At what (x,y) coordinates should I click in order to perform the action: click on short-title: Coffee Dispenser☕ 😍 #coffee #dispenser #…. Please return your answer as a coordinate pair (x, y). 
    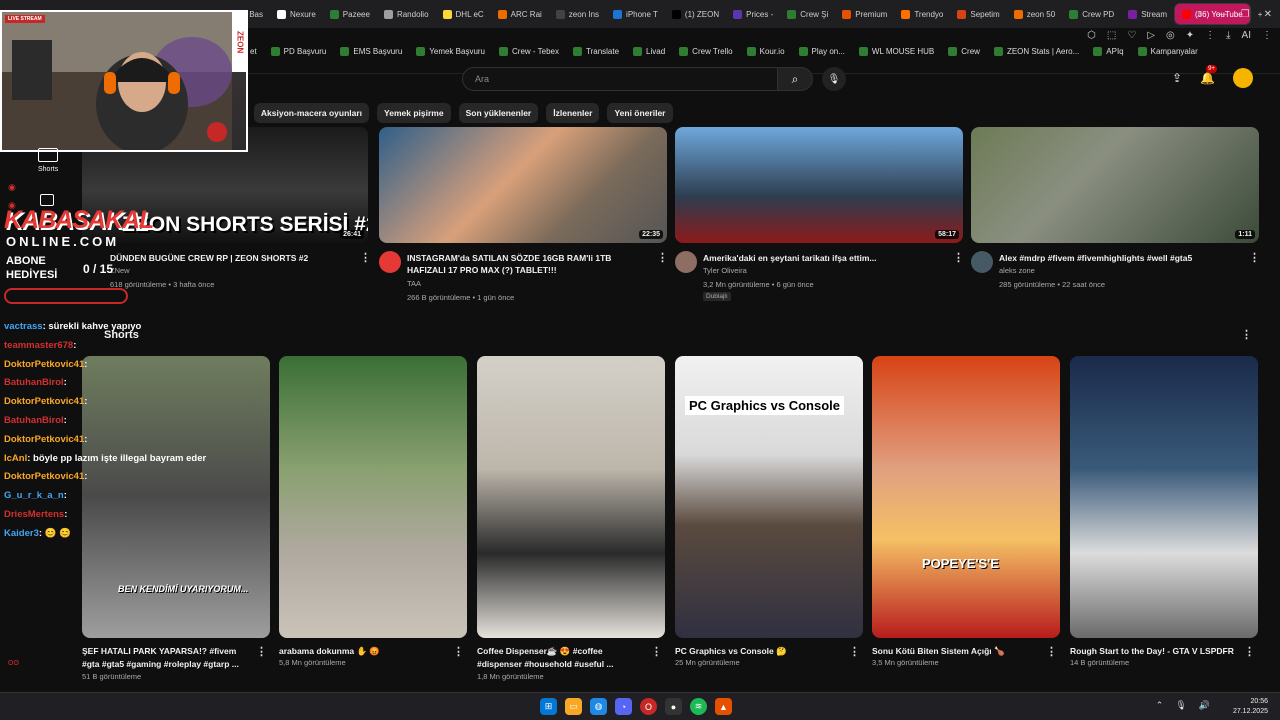
    Looking at the image, I should click on (562, 658).